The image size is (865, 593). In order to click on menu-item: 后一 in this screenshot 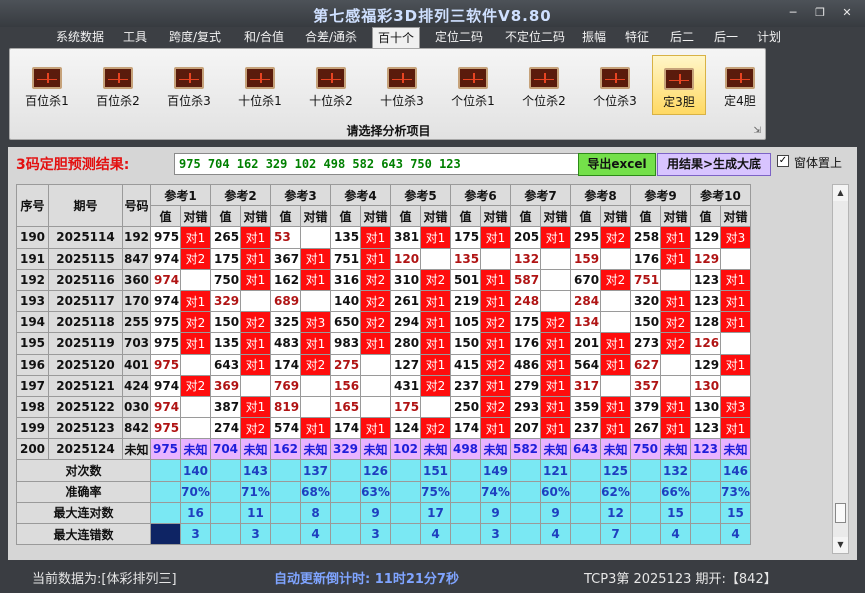, I will do `click(726, 37)`.